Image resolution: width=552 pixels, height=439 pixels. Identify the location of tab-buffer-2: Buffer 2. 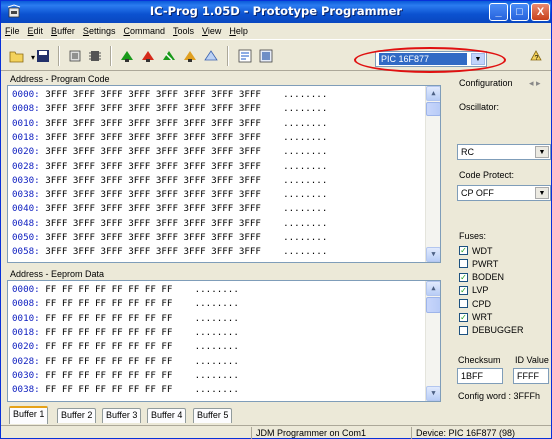
(77, 415).